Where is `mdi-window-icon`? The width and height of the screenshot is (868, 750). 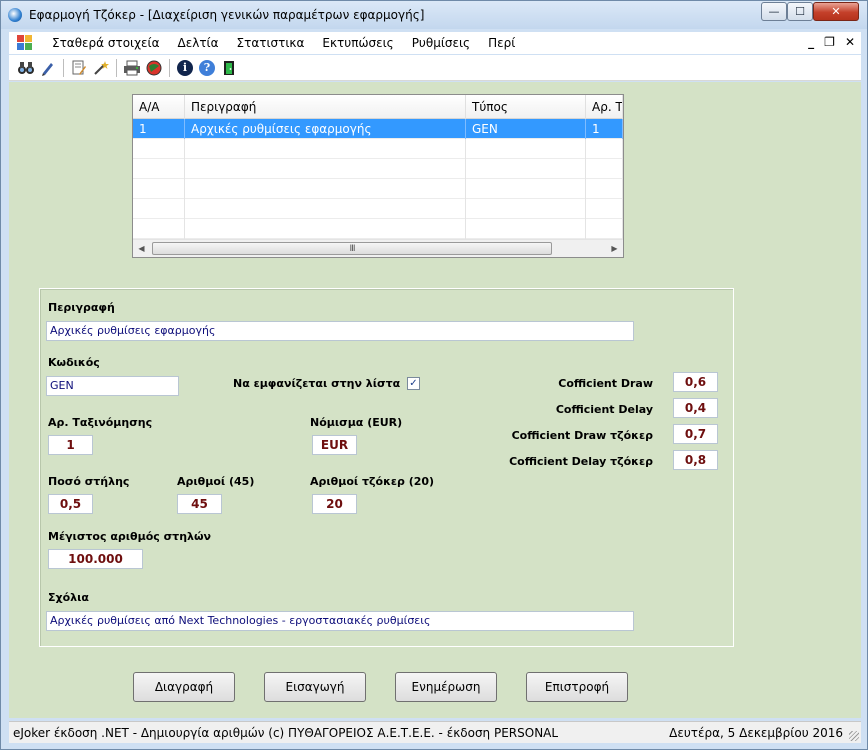 mdi-window-icon is located at coordinates (25, 43).